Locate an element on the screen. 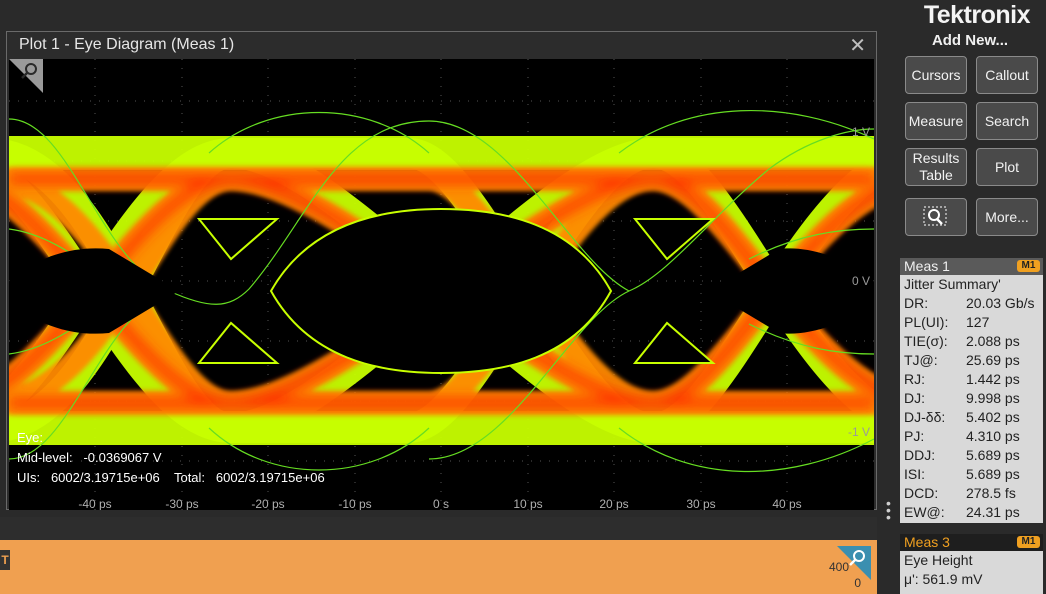  jitter-summary-label: Jitter Summary' is located at coordinates (952, 284).